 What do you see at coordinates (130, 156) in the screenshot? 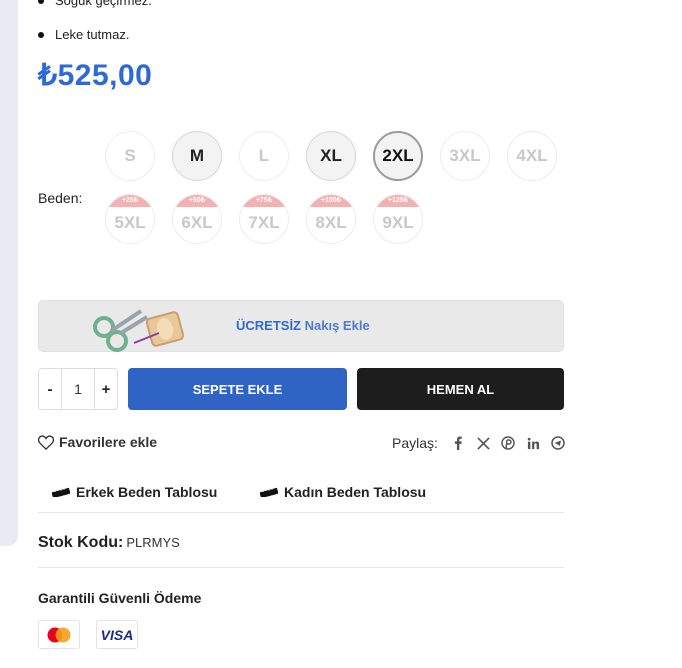
I see `size-option-s: S` at bounding box center [130, 156].